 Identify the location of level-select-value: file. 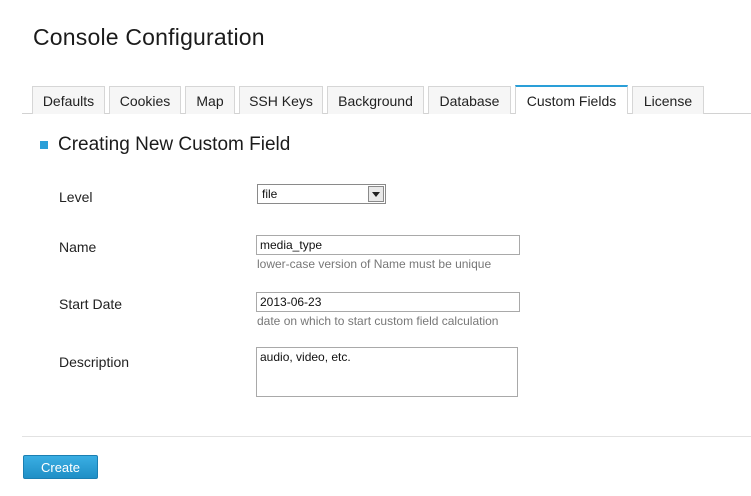
(270, 194).